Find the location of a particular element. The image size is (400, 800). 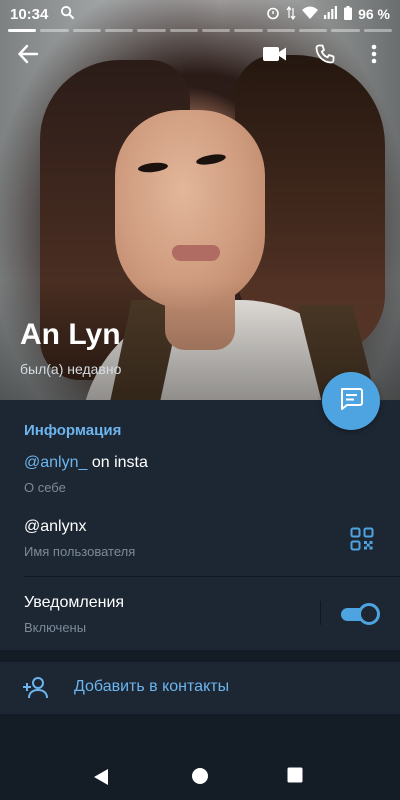

message-icon is located at coordinates (351, 401).